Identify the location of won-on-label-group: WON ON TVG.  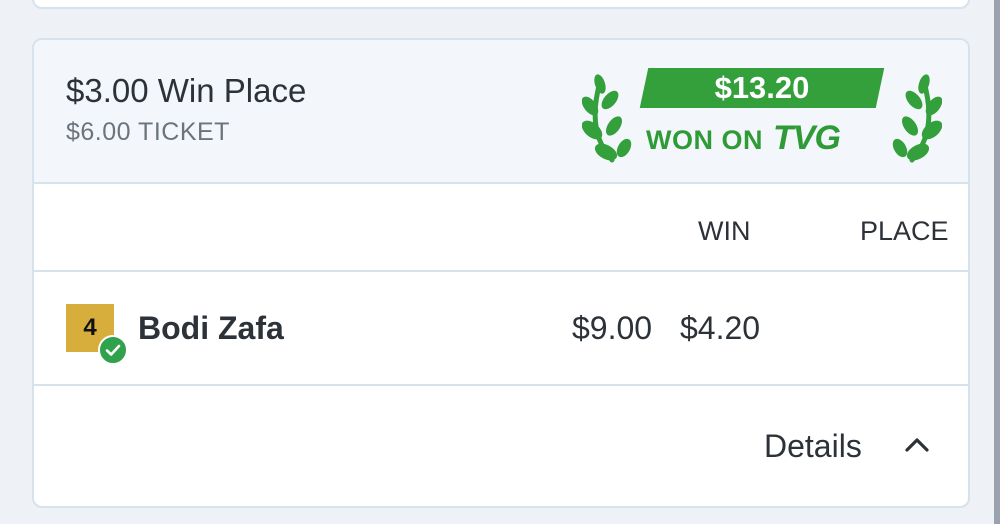
(743, 138).